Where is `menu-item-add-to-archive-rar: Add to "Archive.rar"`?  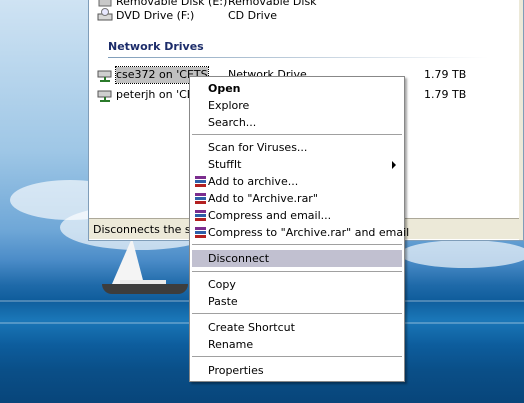 menu-item-add-to-archive-rar: Add to "Archive.rar" is located at coordinates (297, 198).